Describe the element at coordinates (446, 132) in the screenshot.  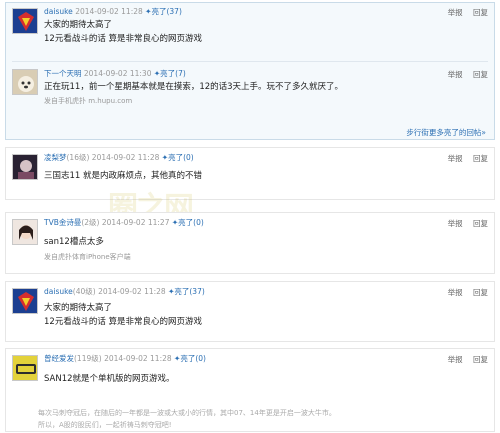
I see `more-replies-link: 步行街更多亮了的回帖»` at that location.